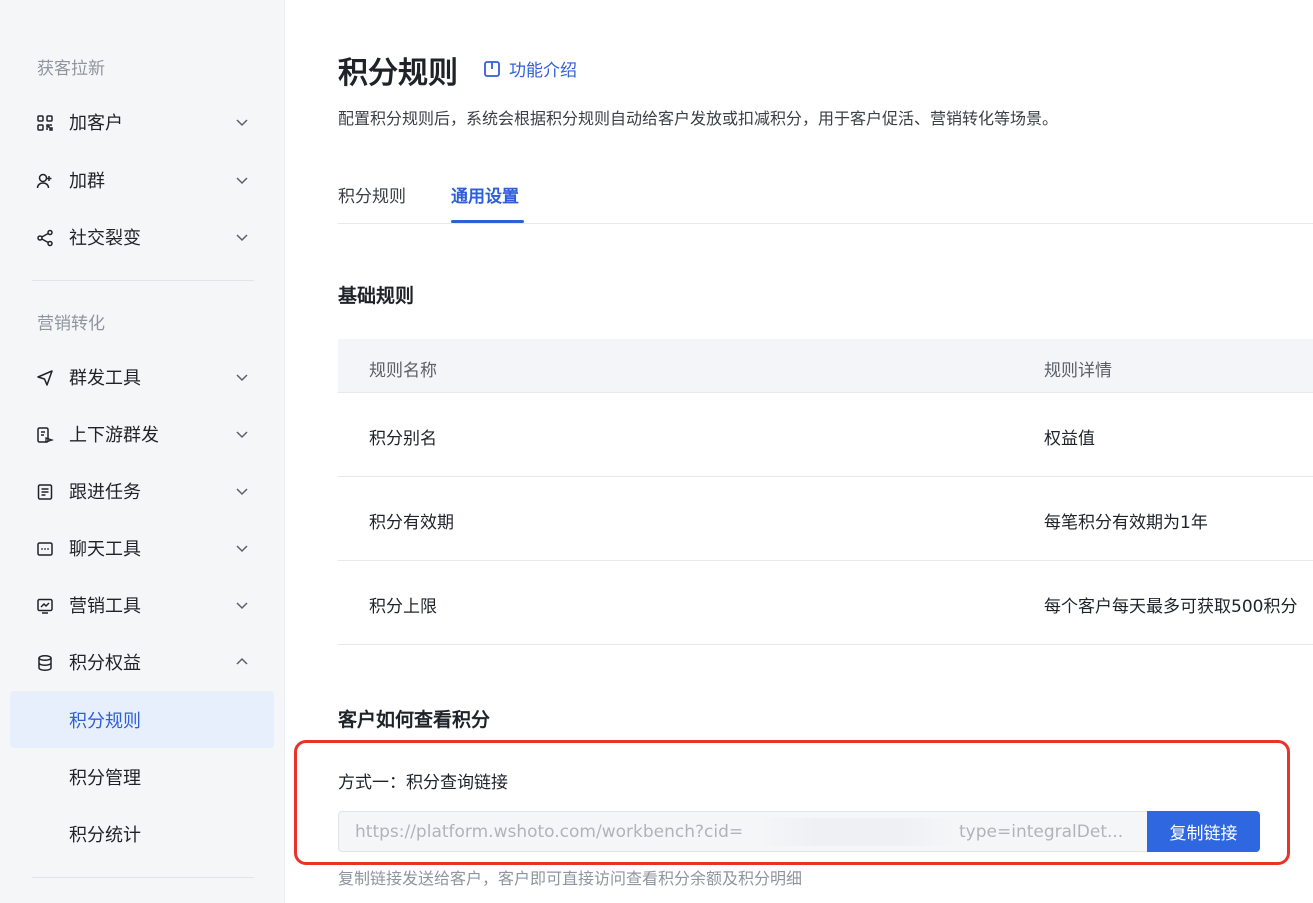  Describe the element at coordinates (142, 776) in the screenshot. I see `sidebar-subitem-points-manage: 积分管理` at that location.